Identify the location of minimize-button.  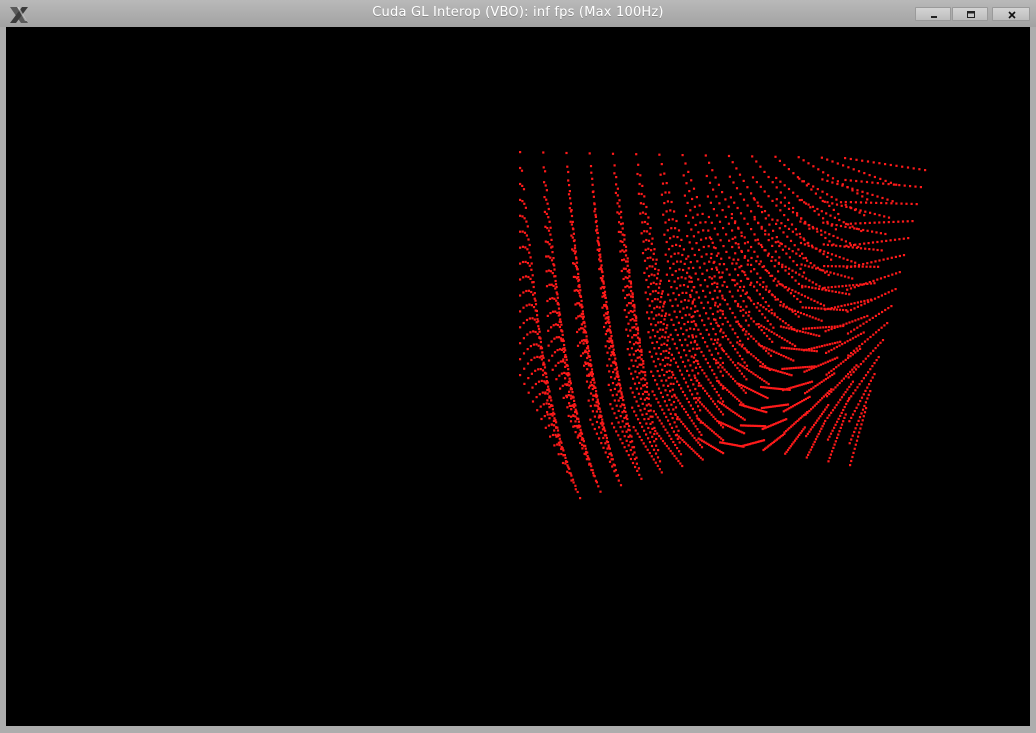
(933, 14).